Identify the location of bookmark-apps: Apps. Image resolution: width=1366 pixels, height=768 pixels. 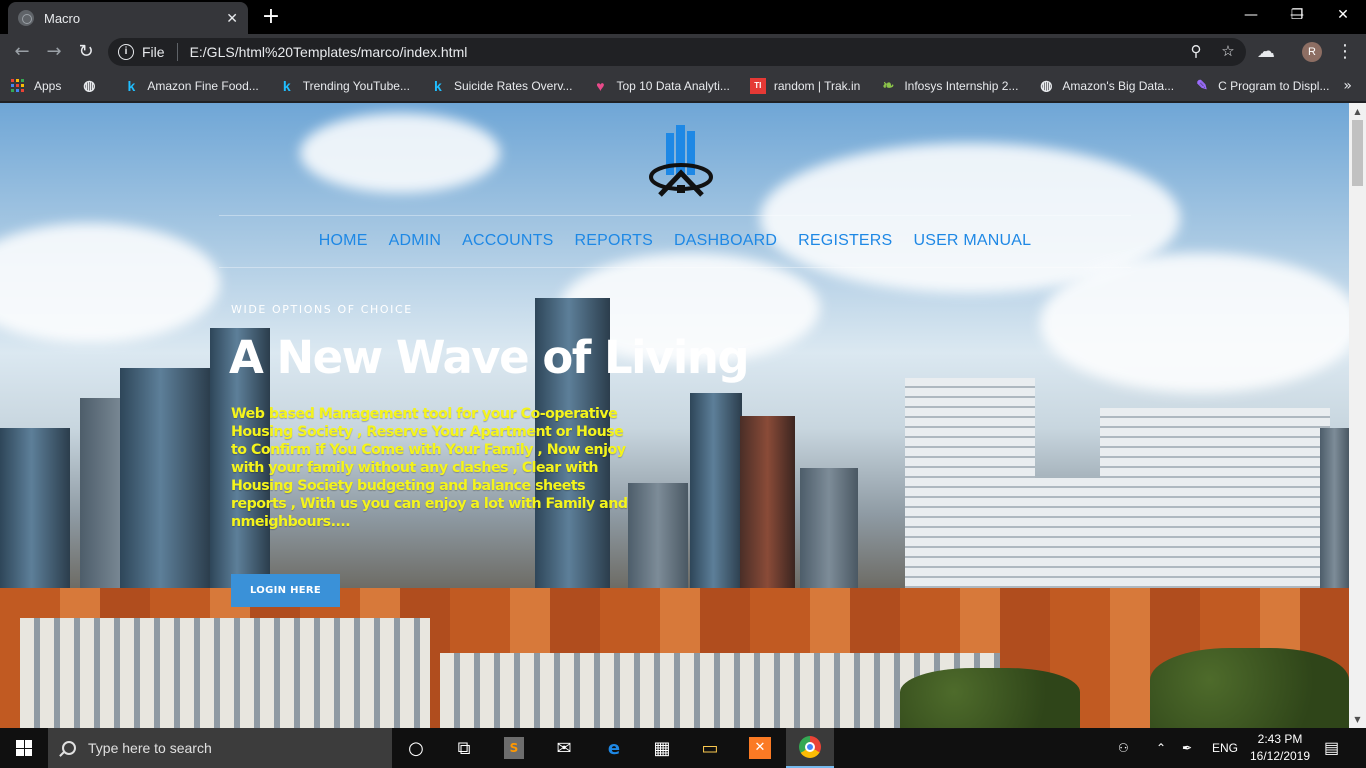
(35, 86).